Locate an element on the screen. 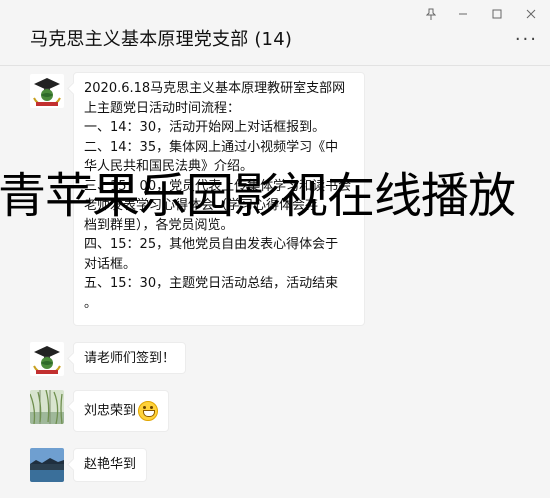 The image size is (550, 498). message-line: 五、15：30，主题党日活动总结，活动结束 is located at coordinates (211, 283).